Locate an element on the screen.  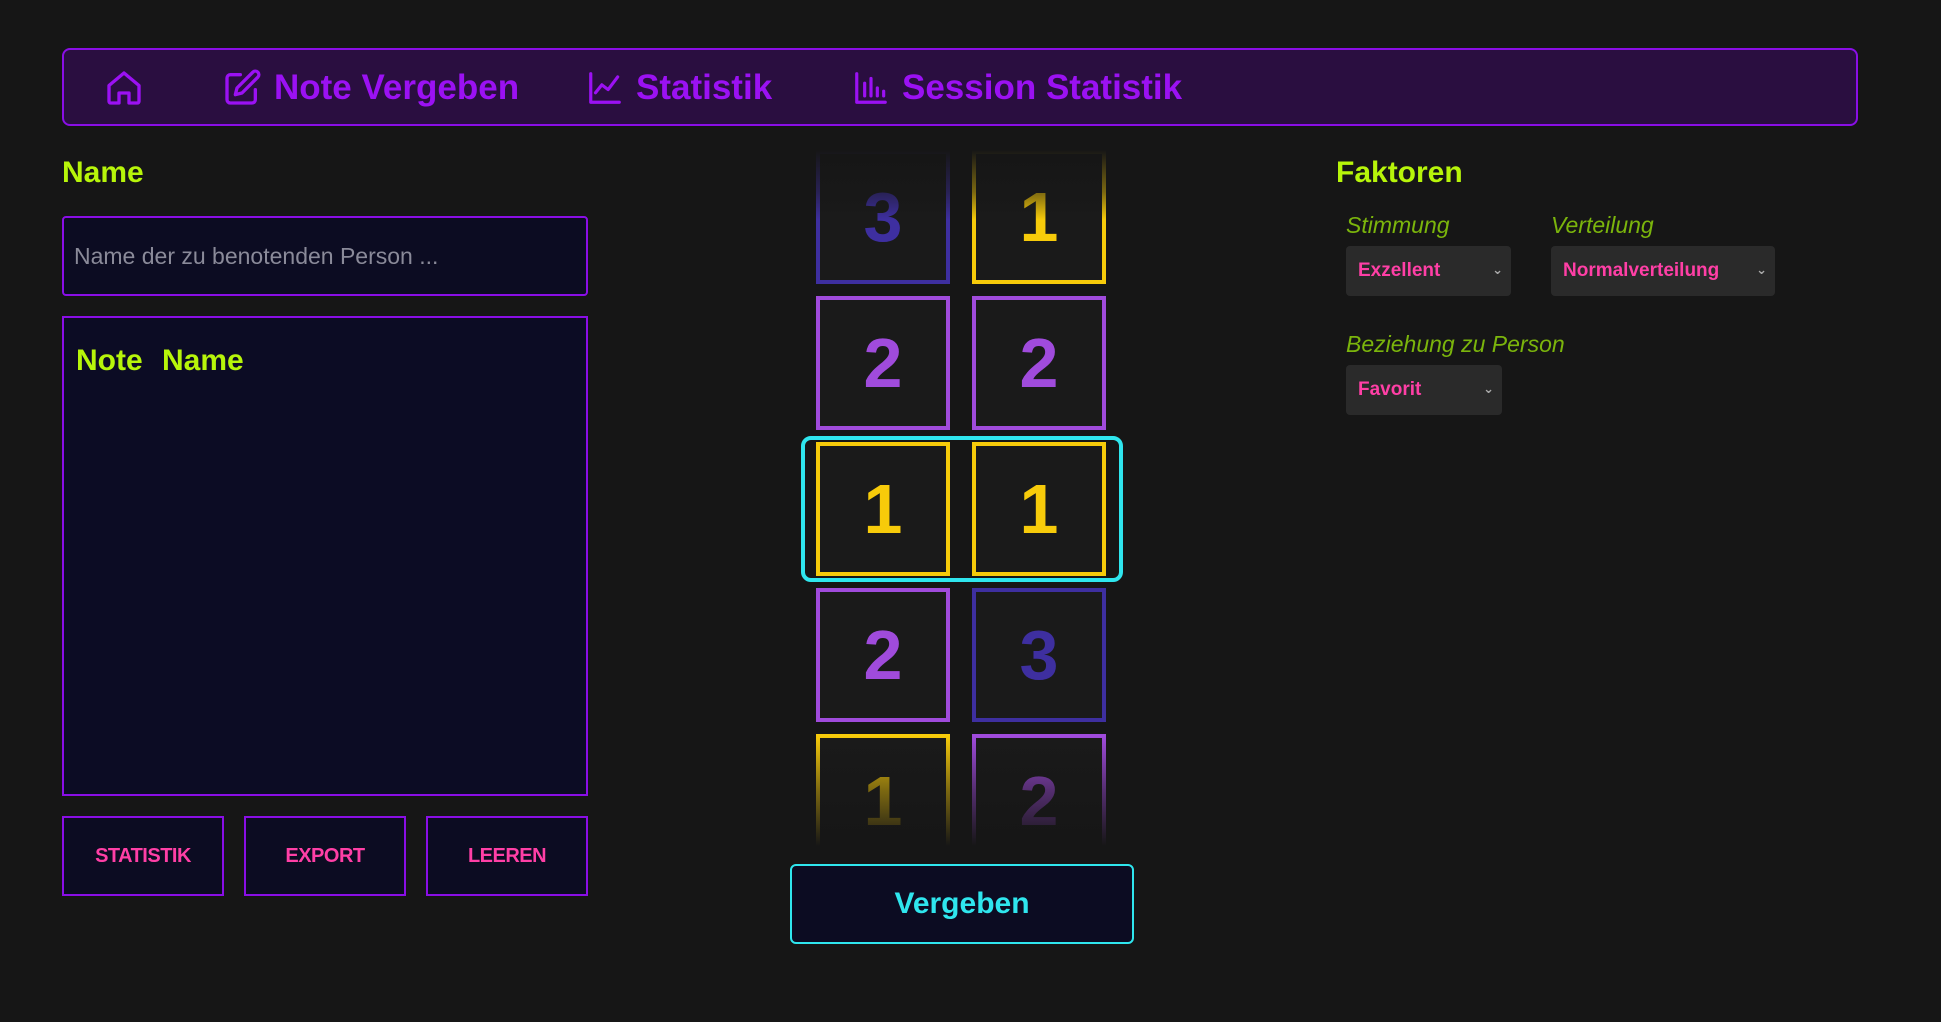
name-input is located at coordinates (325, 256).